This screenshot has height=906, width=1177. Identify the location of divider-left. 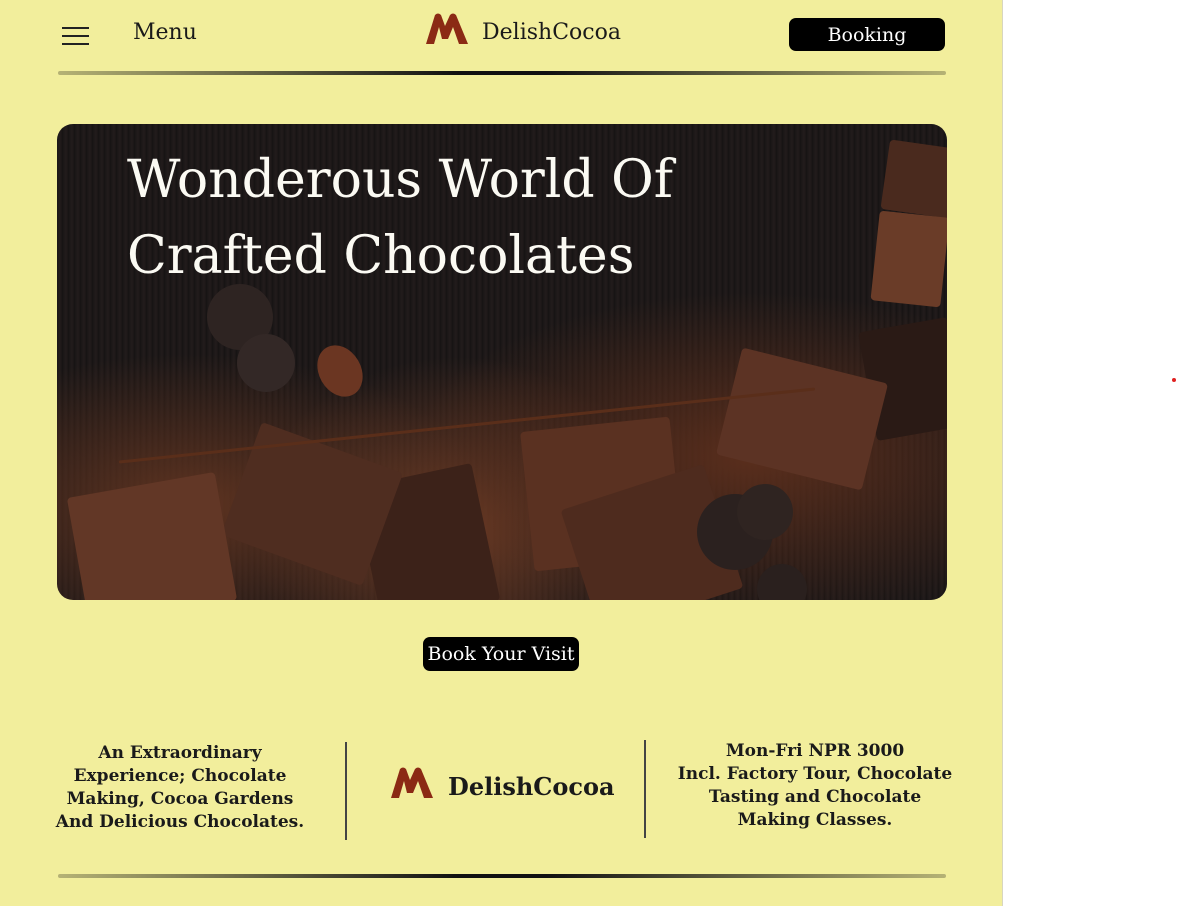
(346, 791).